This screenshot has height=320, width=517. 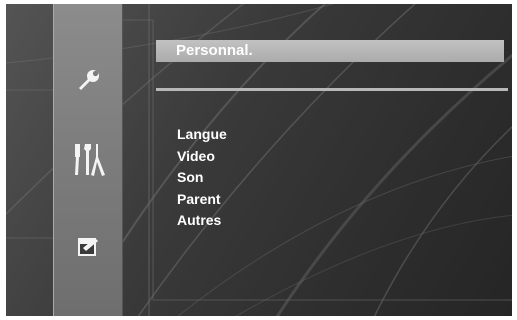 What do you see at coordinates (202, 200) in the screenshot?
I see `menu-item-parent: Parent` at bounding box center [202, 200].